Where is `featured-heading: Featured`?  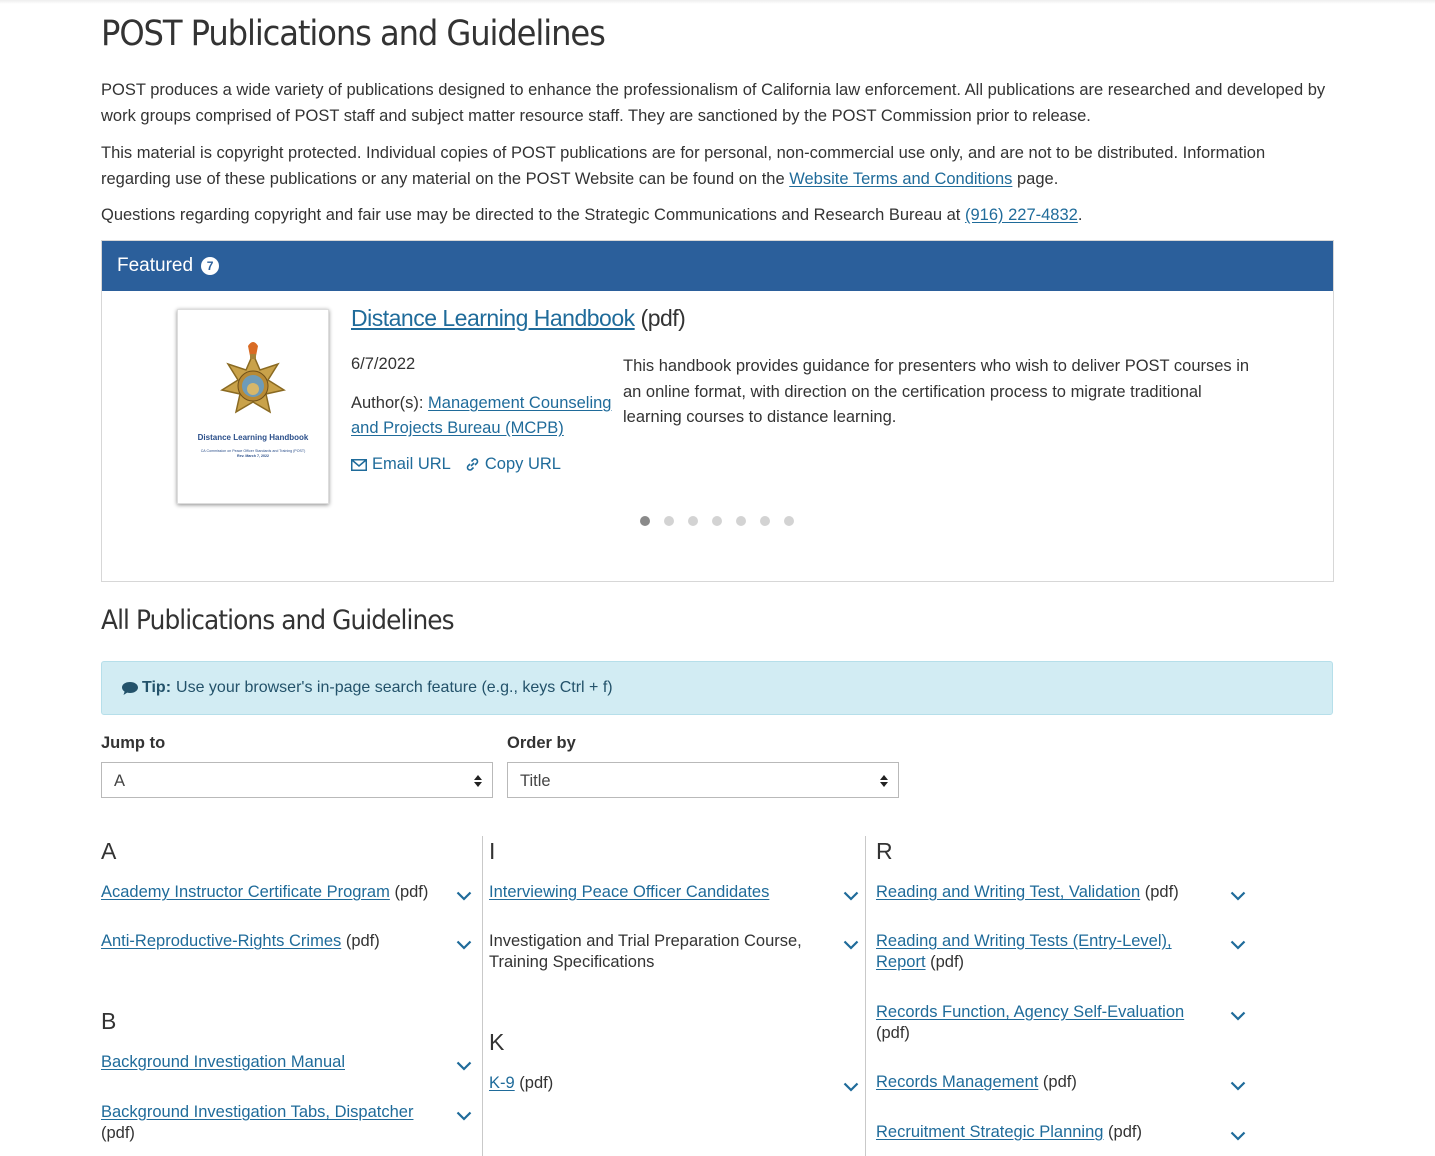
featured-heading: Featured is located at coordinates (155, 265).